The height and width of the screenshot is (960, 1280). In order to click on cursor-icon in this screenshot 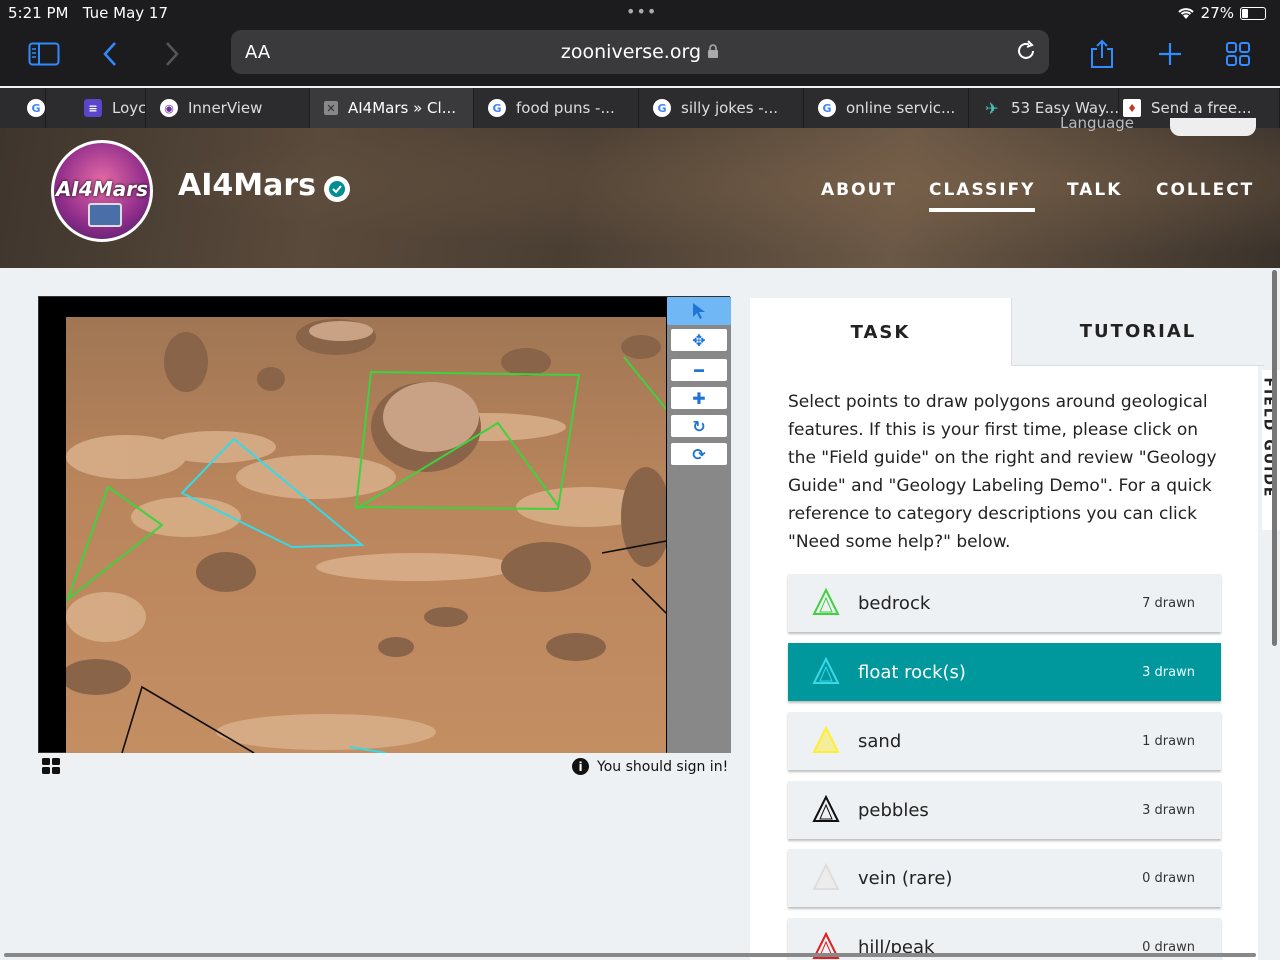, I will do `click(699, 311)`.